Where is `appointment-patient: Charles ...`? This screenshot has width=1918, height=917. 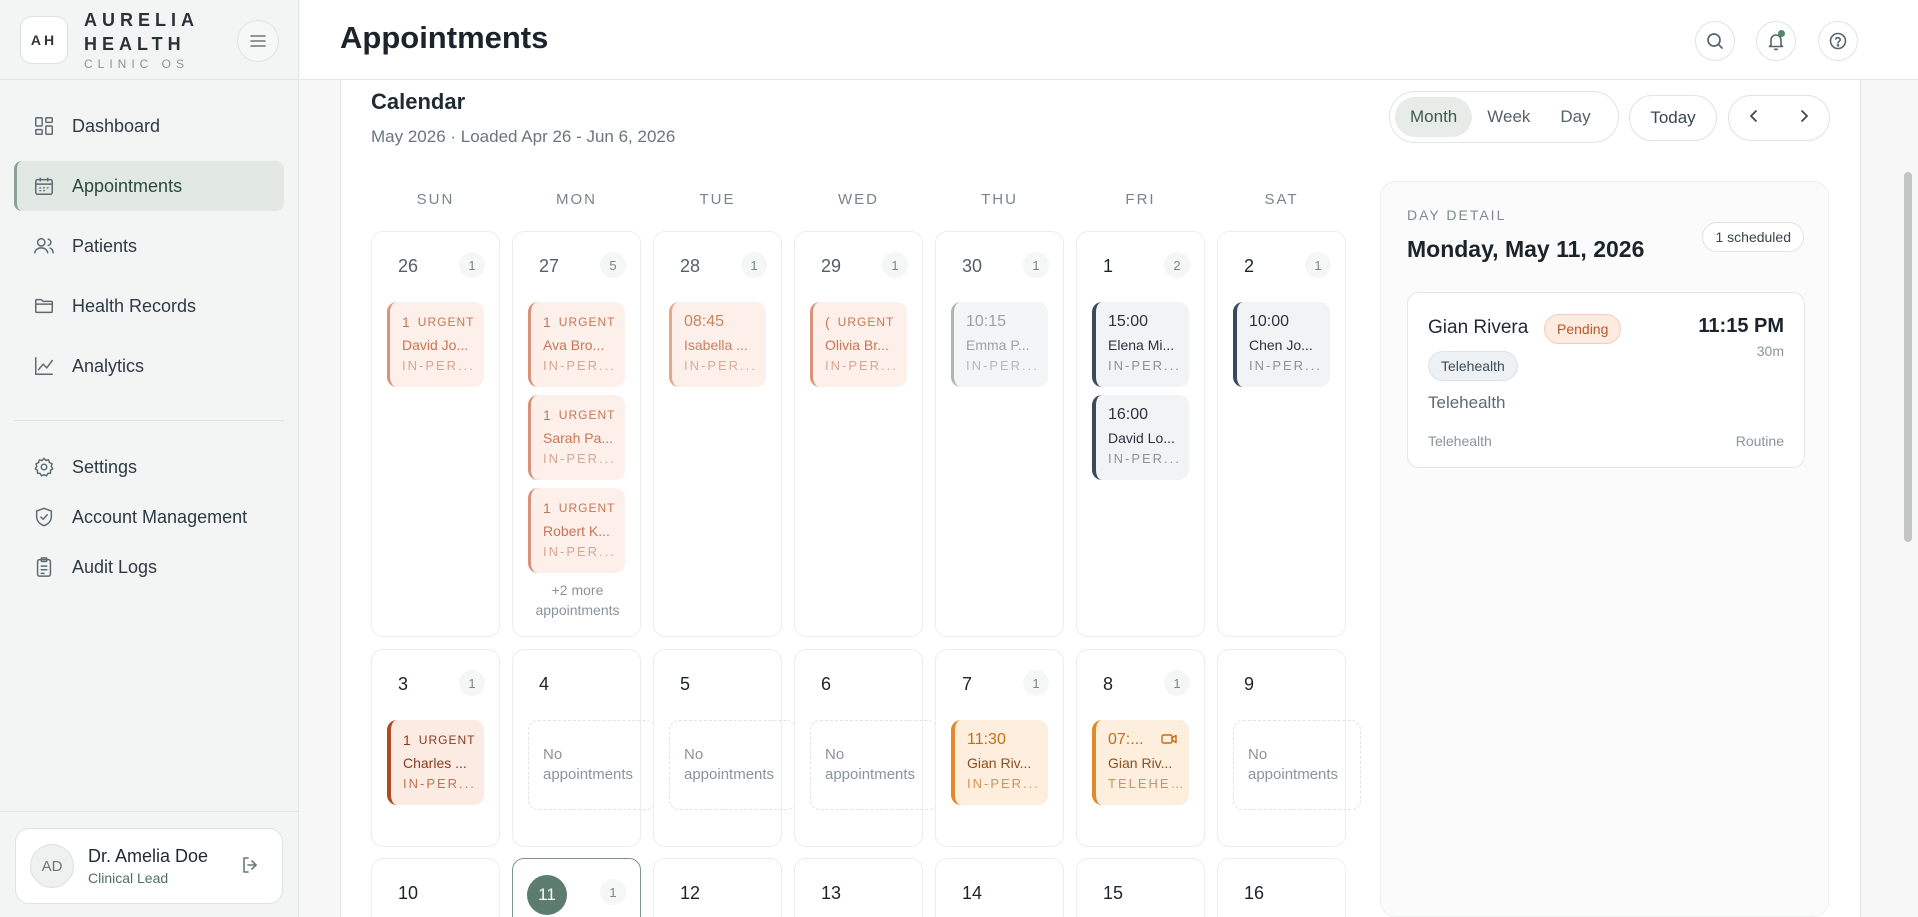 appointment-patient: Charles ... is located at coordinates (435, 763).